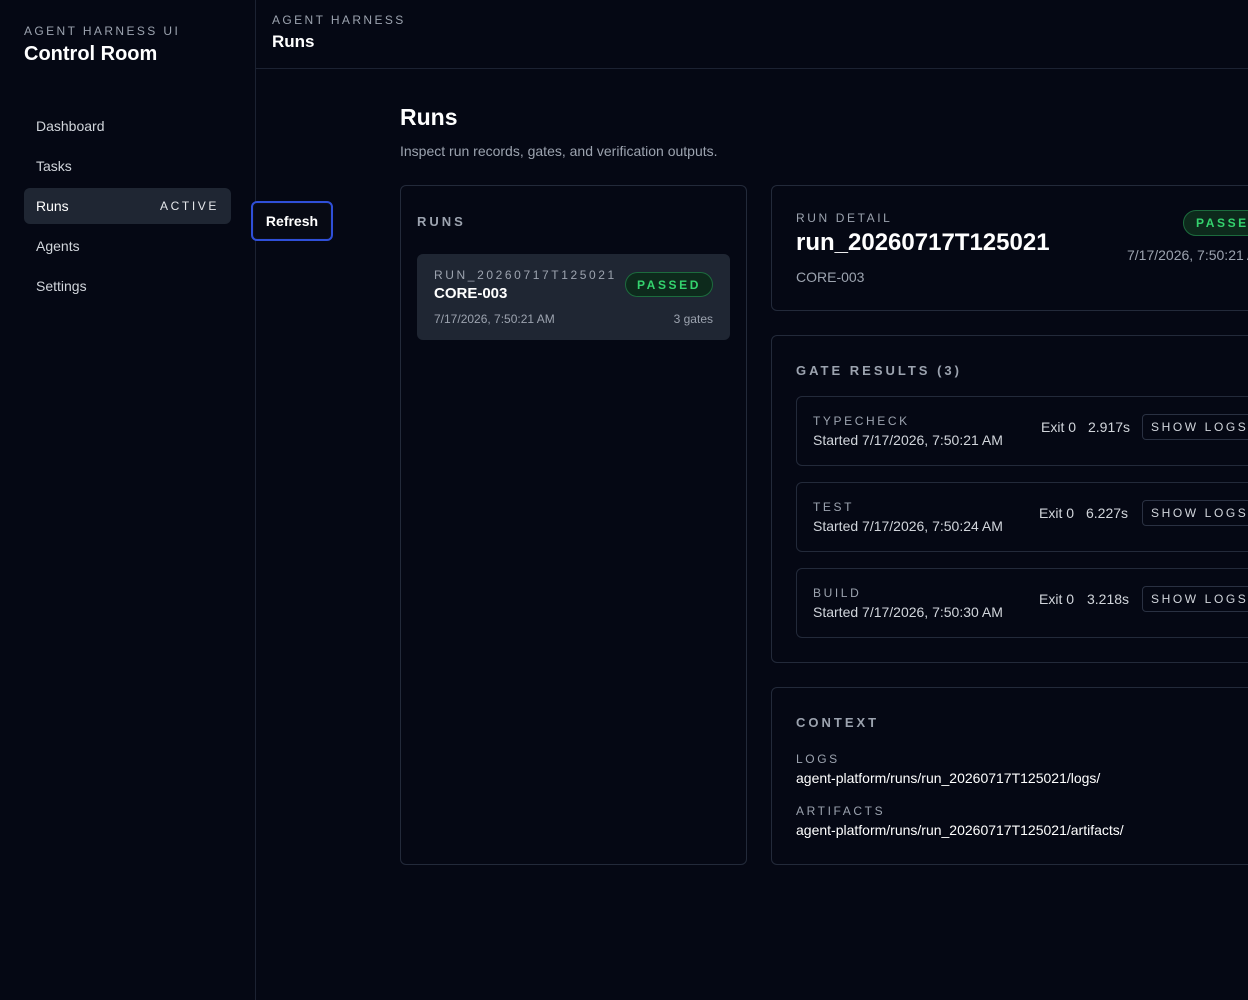 This screenshot has height=1000, width=1248. I want to click on run-task: CORE-003, so click(471, 293).